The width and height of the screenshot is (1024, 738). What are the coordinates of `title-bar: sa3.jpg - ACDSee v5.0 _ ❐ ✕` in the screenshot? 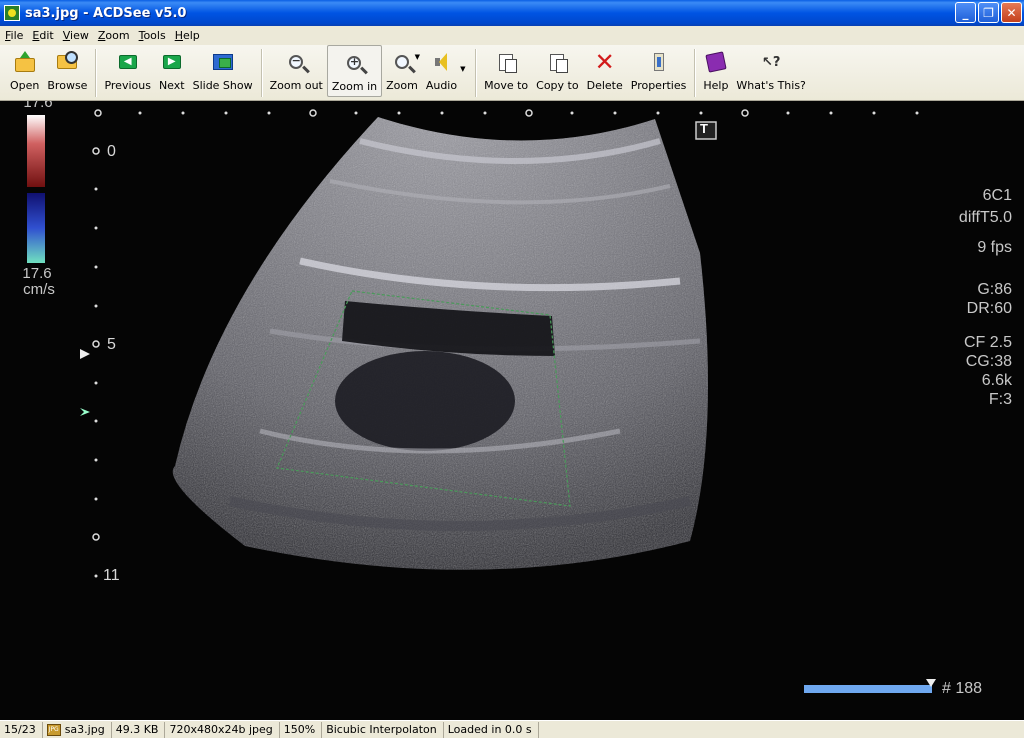 It's located at (512, 13).